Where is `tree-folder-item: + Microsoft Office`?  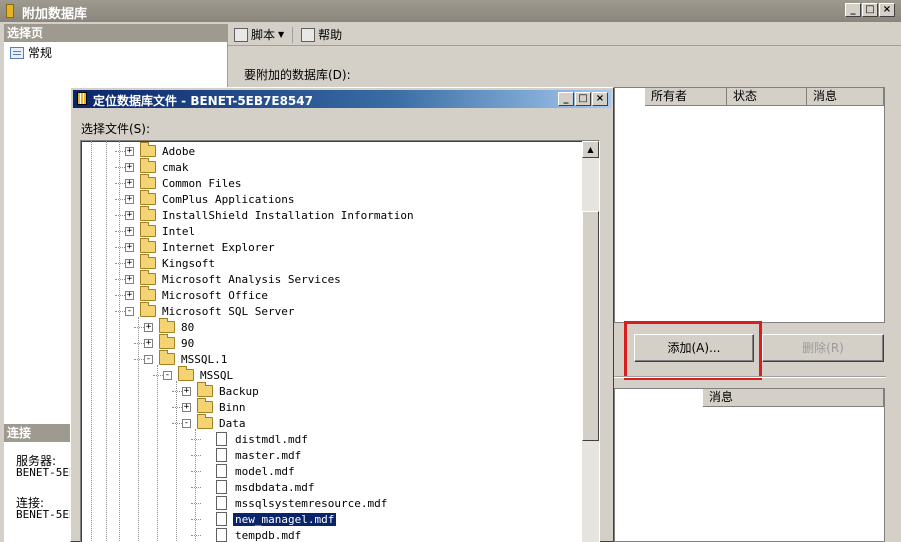 tree-folder-item: + Microsoft Office is located at coordinates (197, 294).